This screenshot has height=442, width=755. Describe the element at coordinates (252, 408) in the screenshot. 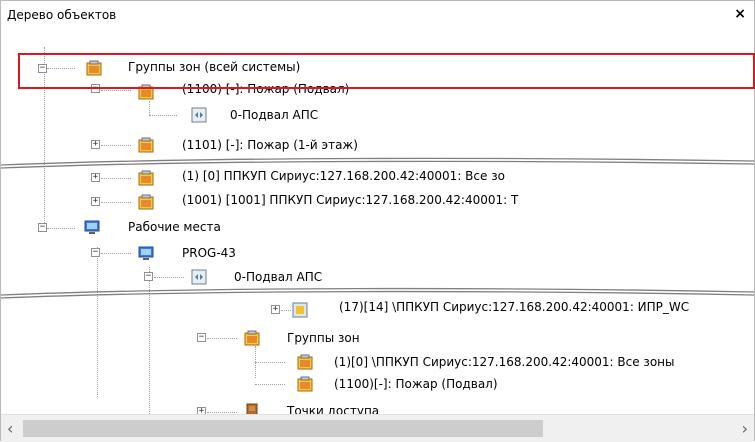

I see `door-icon` at that location.